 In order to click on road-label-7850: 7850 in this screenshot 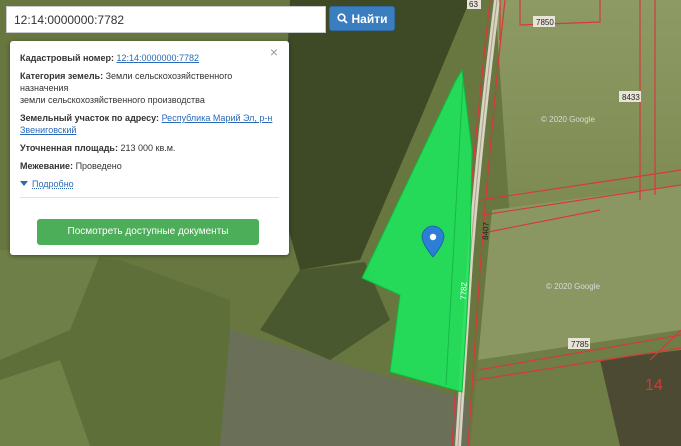, I will do `click(545, 22)`.